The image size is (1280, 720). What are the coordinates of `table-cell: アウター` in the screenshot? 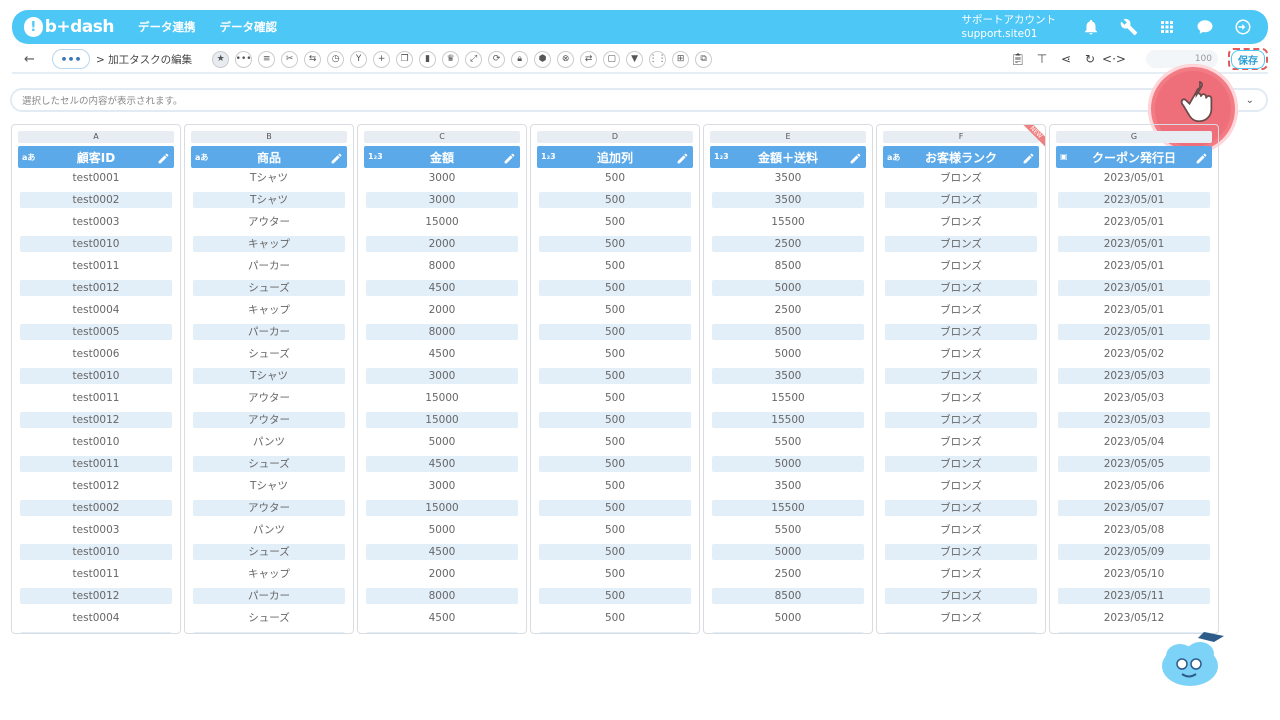 It's located at (269, 422).